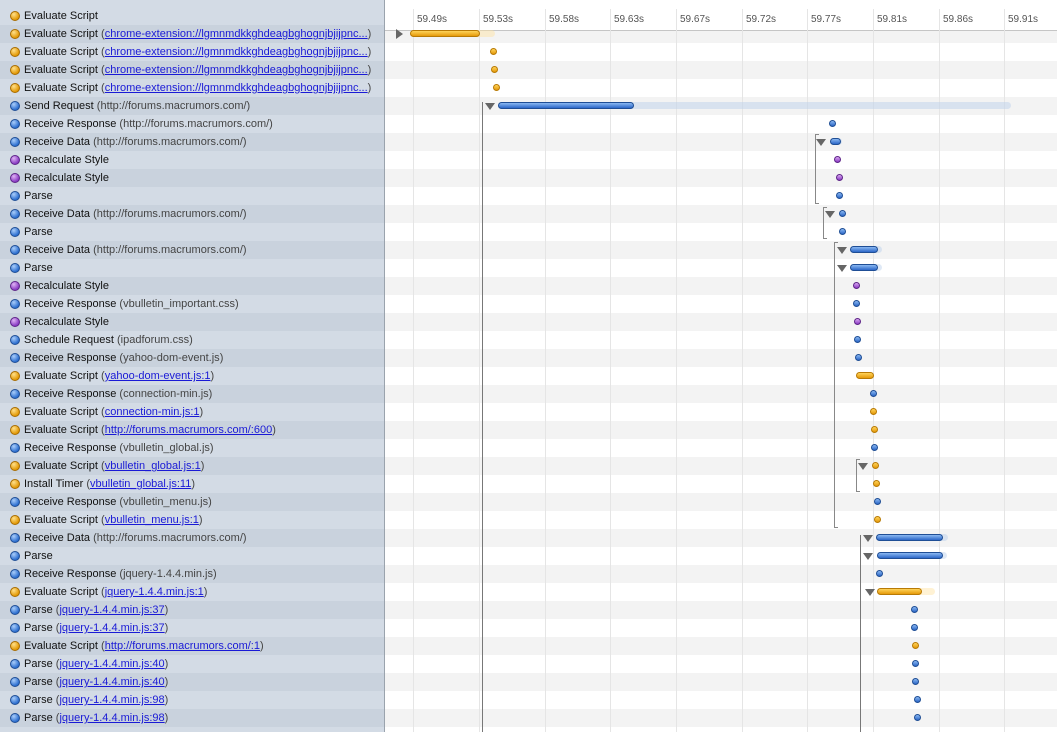 Image resolution: width=1057 pixels, height=732 pixels. I want to click on record-source-link: (vbulletin_global.js:11), so click(139, 484).